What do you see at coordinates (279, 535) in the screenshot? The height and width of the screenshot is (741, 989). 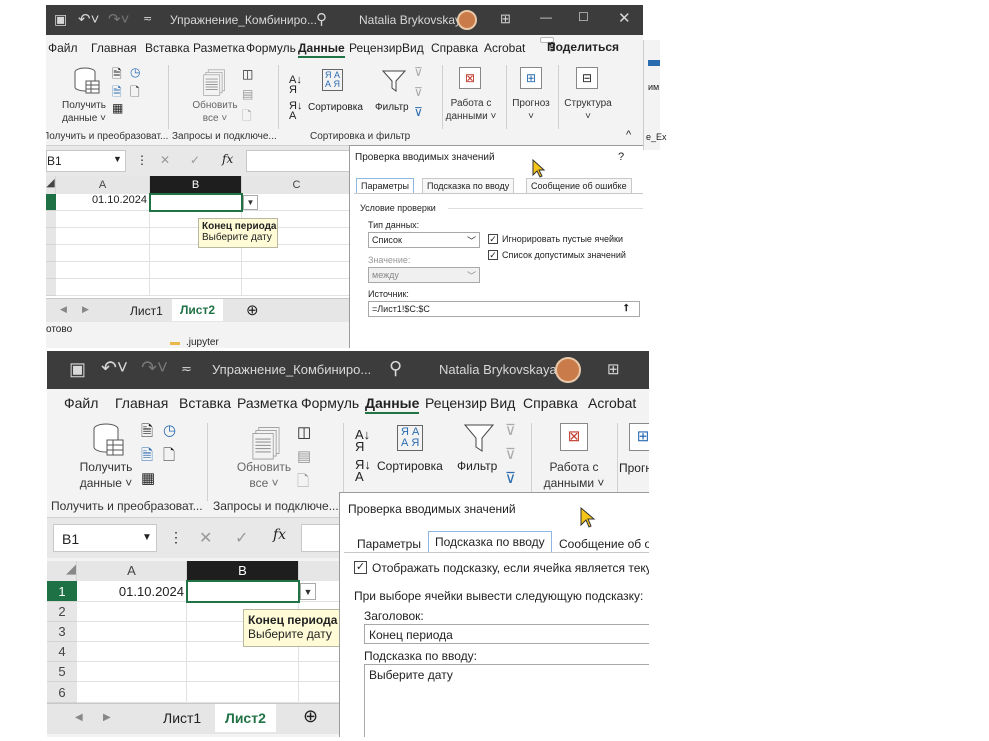 I see `fx-icon: fx` at bounding box center [279, 535].